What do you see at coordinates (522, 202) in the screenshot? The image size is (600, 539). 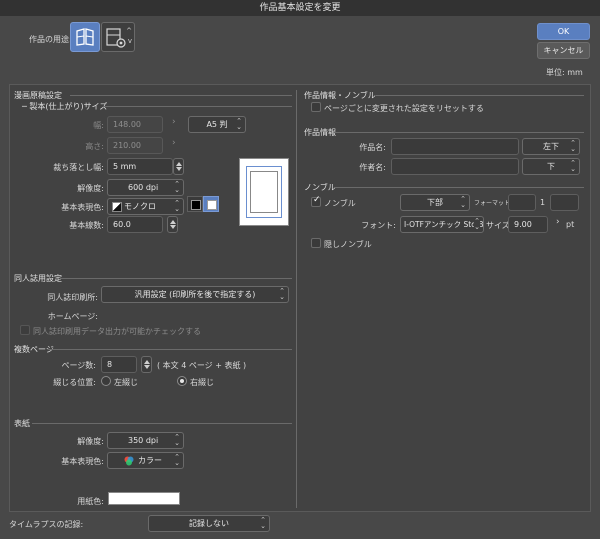 I see `format-prefix-field` at bounding box center [522, 202].